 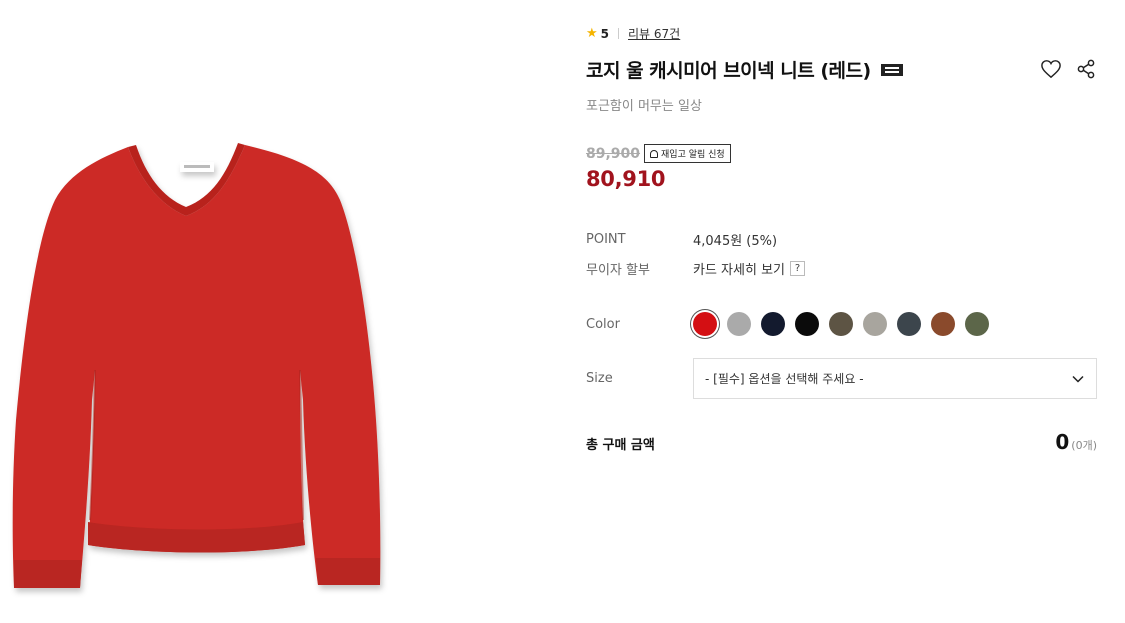 What do you see at coordinates (654, 33) in the screenshot?
I see `review-count-link: 리뷰 67건` at bounding box center [654, 33].